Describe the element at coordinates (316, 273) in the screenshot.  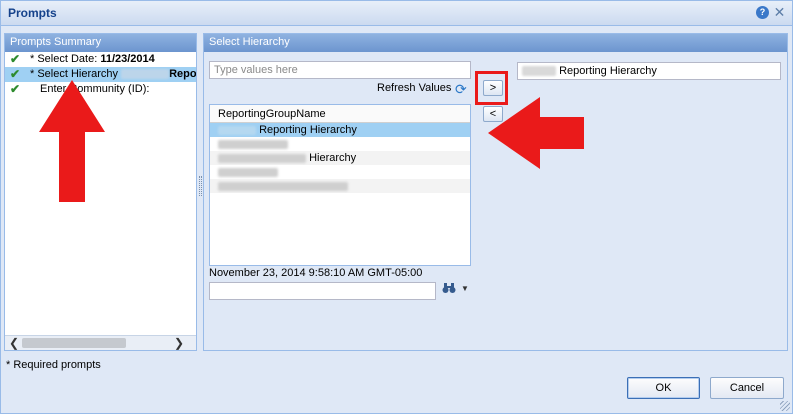
I see `last-refresh-timestamp: November 23, 2014 9:58:10 AM GMT-05:00` at that location.